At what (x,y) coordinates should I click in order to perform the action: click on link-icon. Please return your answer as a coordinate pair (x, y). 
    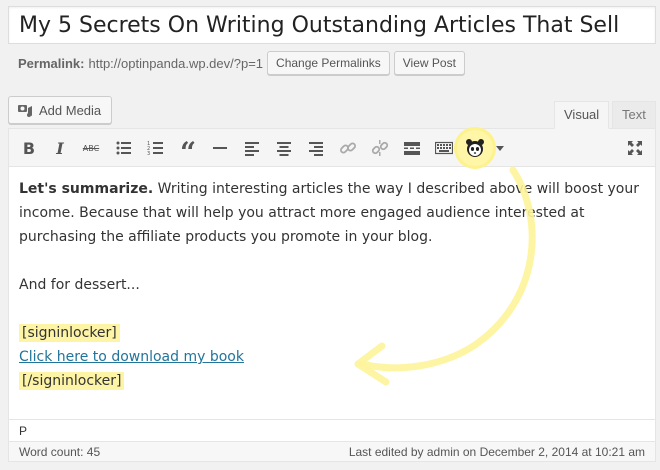
    Looking at the image, I should click on (348, 148).